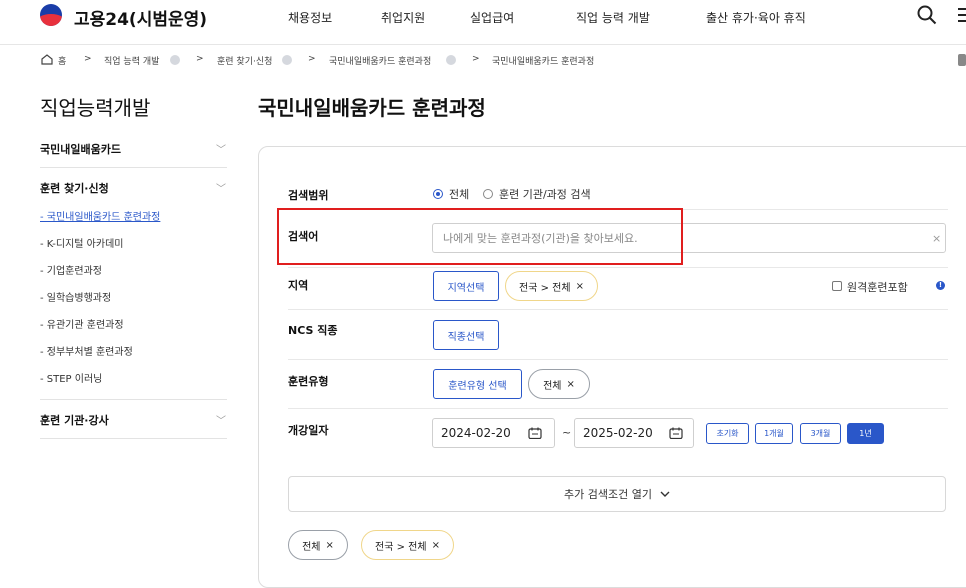  I want to click on breadcrumb-item: 직업 능력 개발, so click(131, 60).